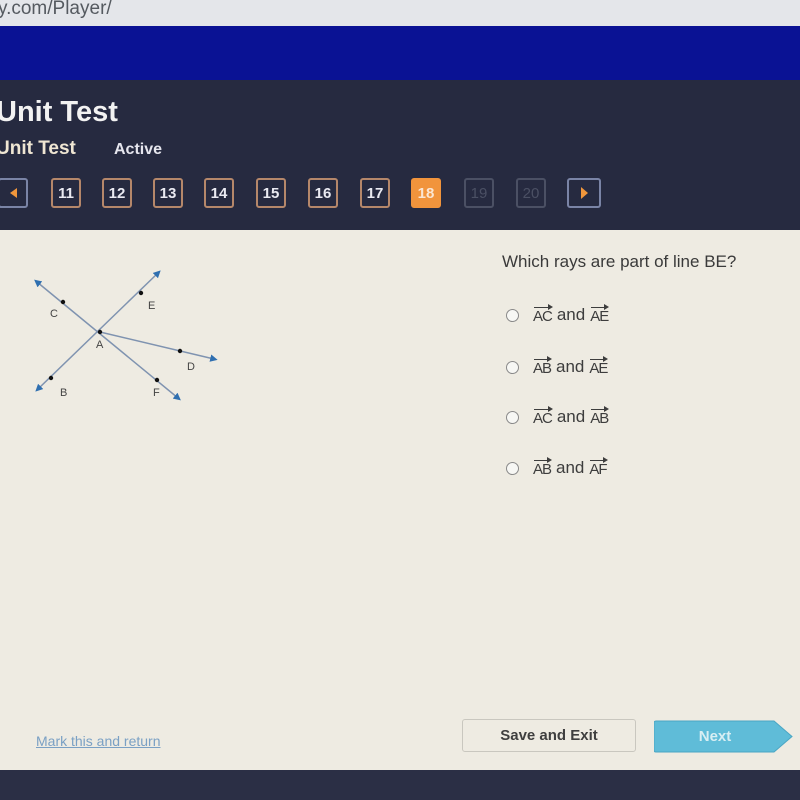 The height and width of the screenshot is (800, 800). I want to click on point-b, so click(51, 378).